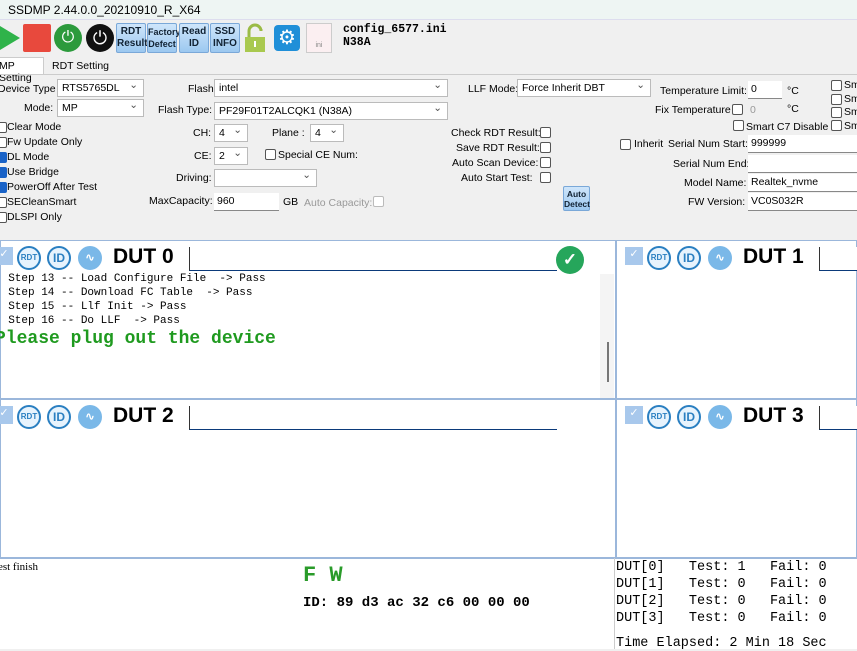 Image resolution: width=857 pixels, height=651 pixels. I want to click on test-count: Test: 0, so click(717, 584).